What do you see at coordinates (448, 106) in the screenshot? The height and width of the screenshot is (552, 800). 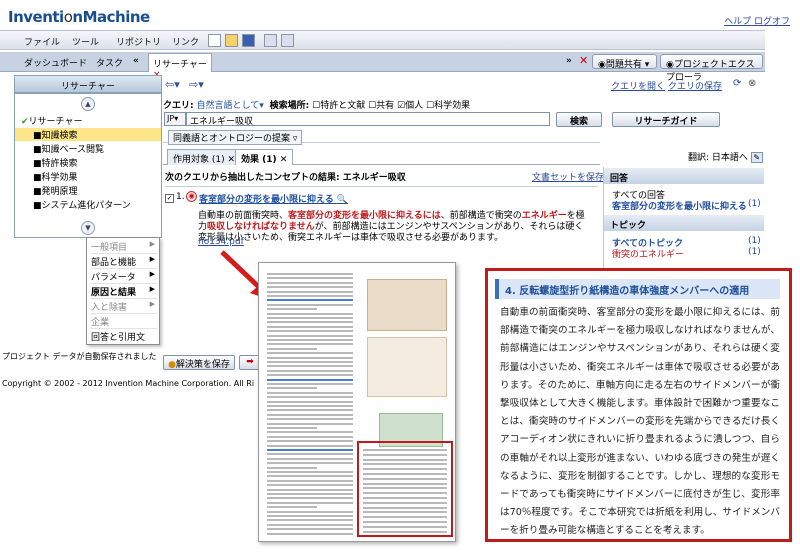 I see `option-science: ☐科学効果` at bounding box center [448, 106].